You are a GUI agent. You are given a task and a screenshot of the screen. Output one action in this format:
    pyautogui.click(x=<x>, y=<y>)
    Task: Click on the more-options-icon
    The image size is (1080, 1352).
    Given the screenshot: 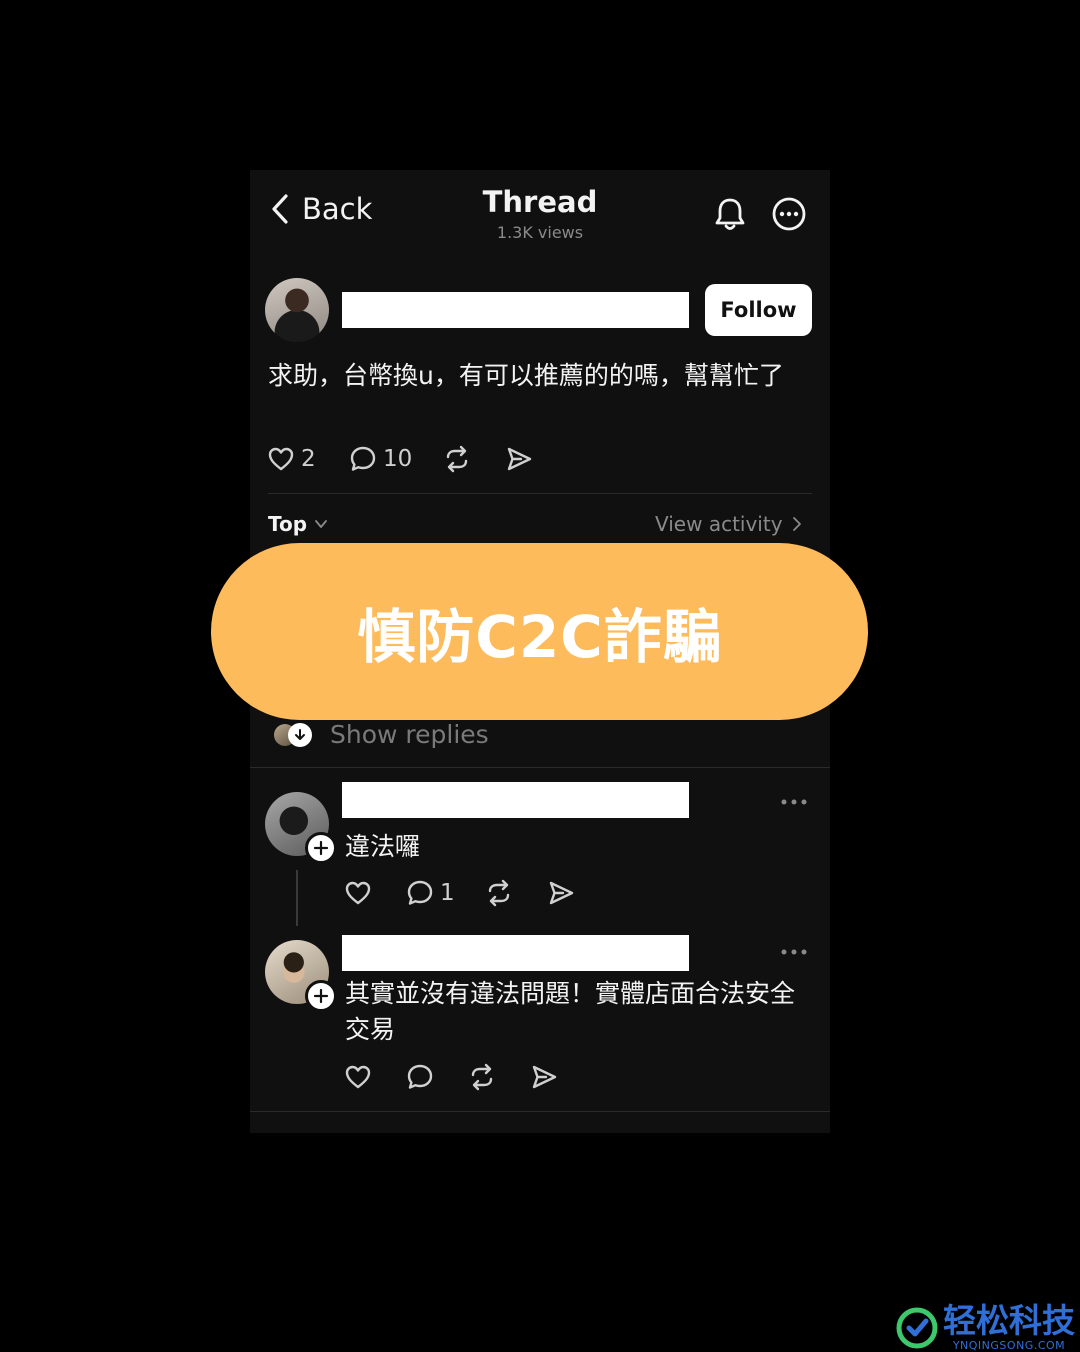 What is the action you would take?
    pyautogui.click(x=789, y=214)
    